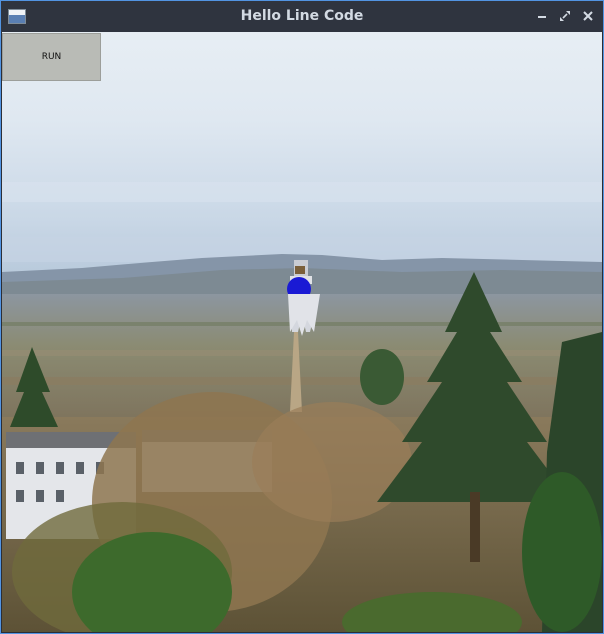  I want to click on window-title: Hello Line Code, so click(302, 16).